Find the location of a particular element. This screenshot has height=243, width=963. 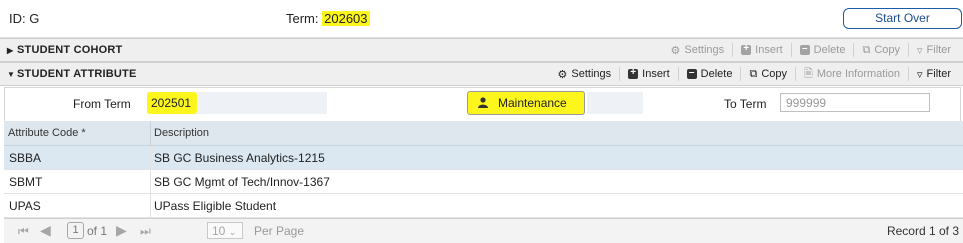

student-cohort-title-text: STUDENT COHORT is located at coordinates (70, 50).